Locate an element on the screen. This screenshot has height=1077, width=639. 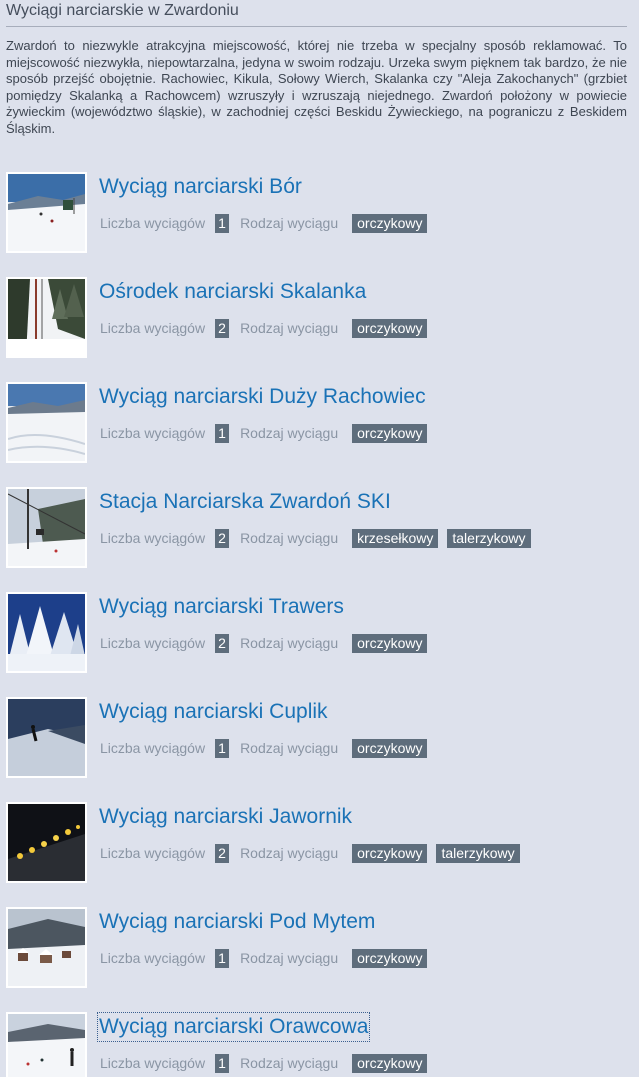
lift-name-link: Wyciąg narciarski Jawornik is located at coordinates (225, 817).